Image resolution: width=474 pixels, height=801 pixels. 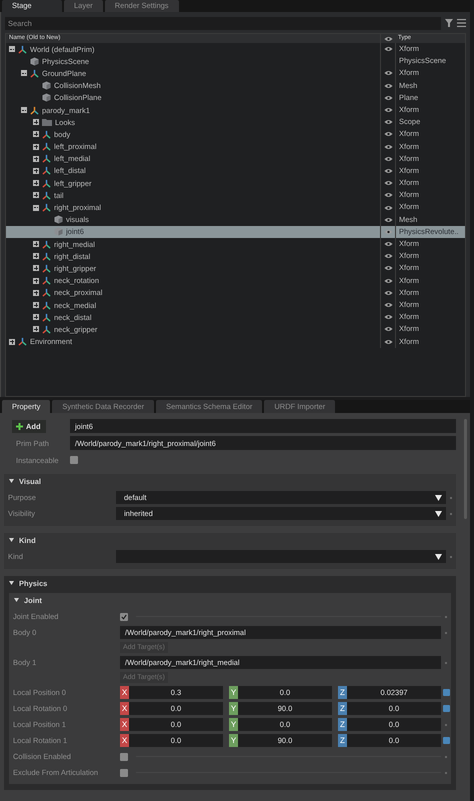 I want to click on robot-axes-icon, so click(x=34, y=110).